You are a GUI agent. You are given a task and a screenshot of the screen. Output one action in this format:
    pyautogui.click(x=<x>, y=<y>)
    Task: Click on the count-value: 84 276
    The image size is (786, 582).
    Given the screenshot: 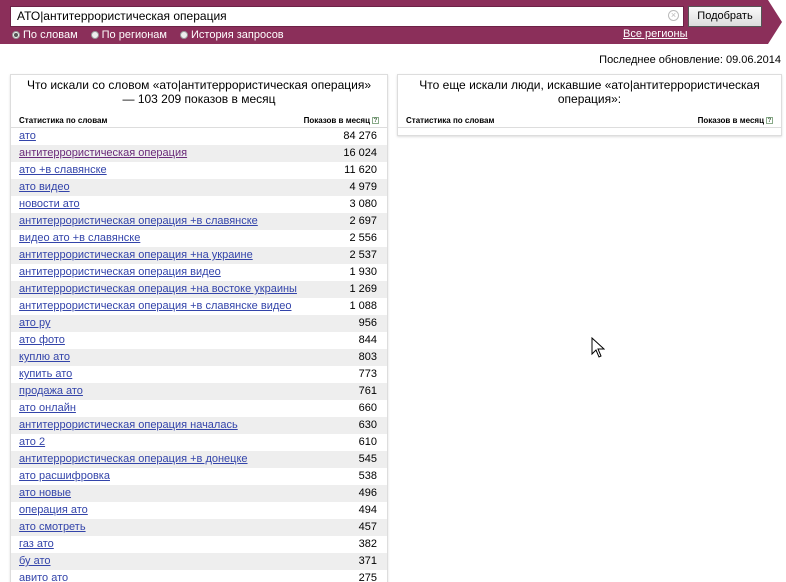 What is the action you would take?
    pyautogui.click(x=360, y=136)
    